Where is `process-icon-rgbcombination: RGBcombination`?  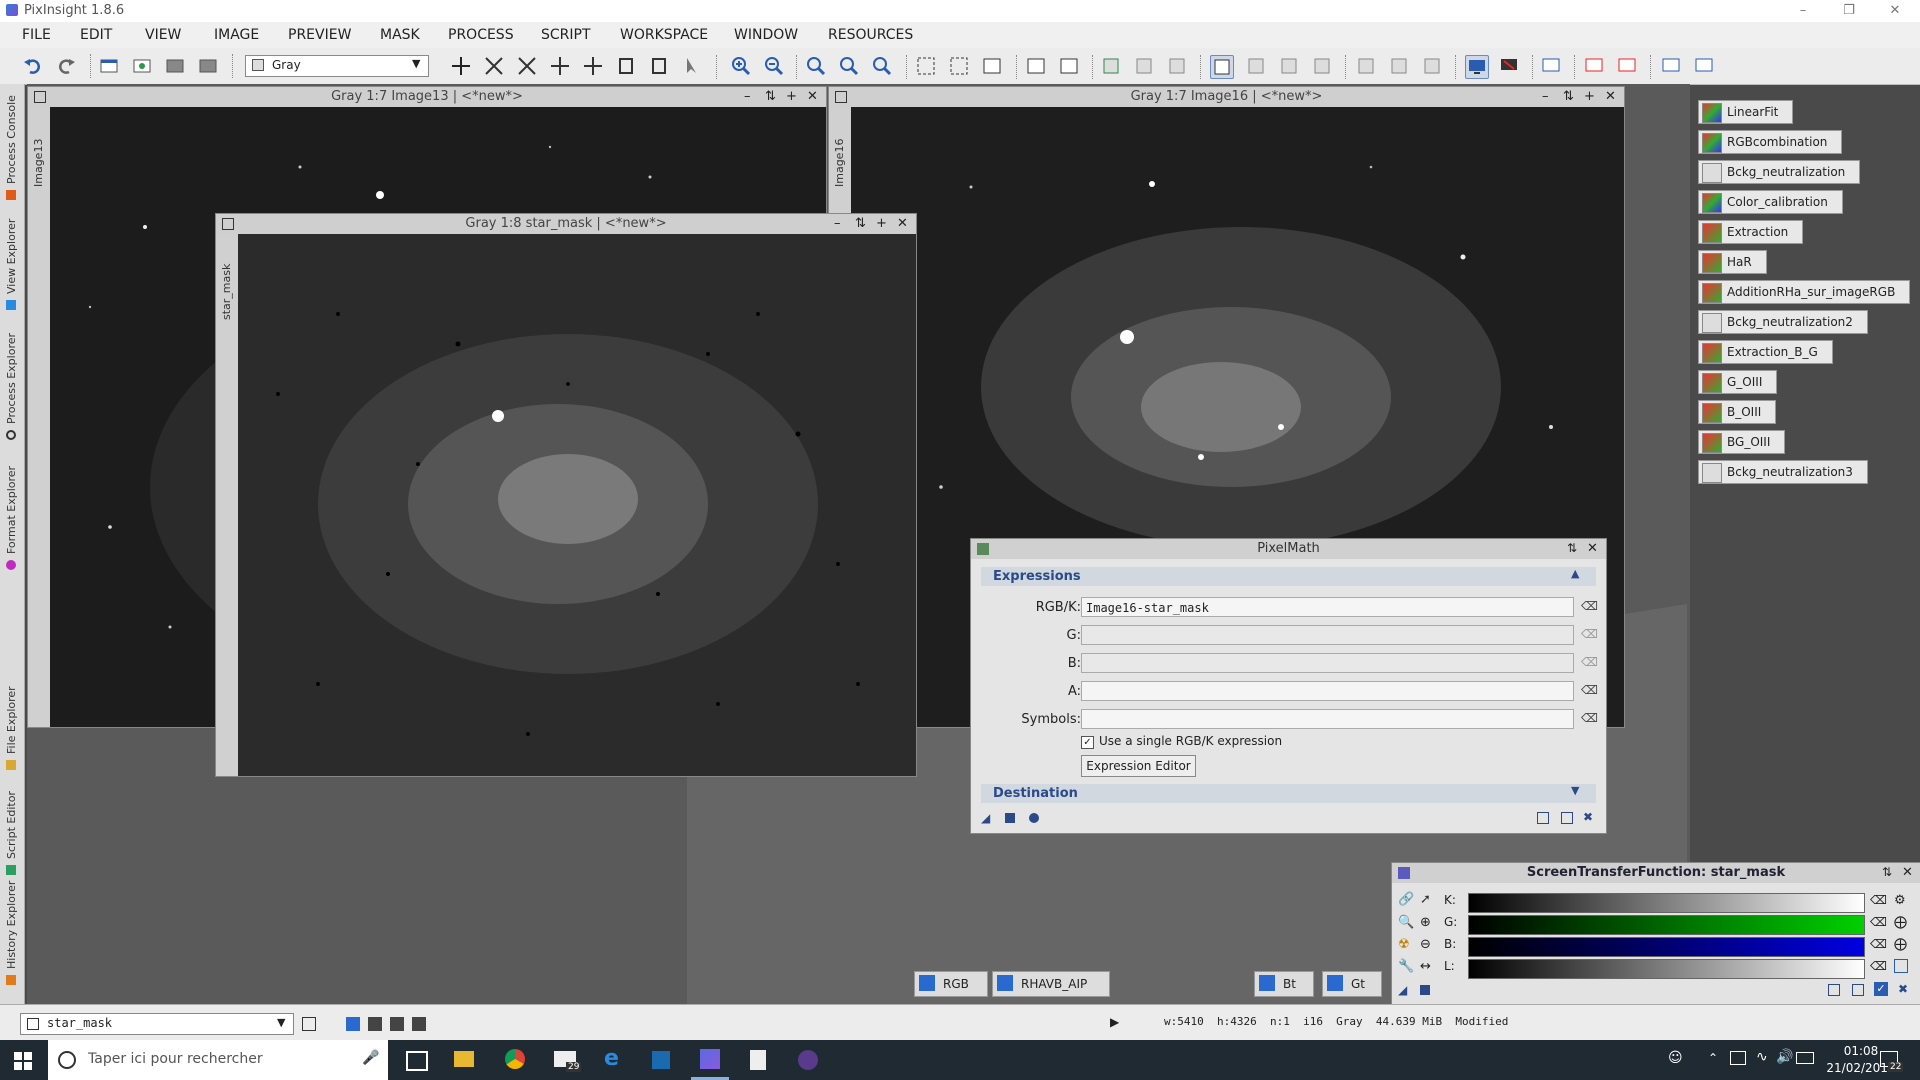 process-icon-rgbcombination: RGBcombination is located at coordinates (1770, 142).